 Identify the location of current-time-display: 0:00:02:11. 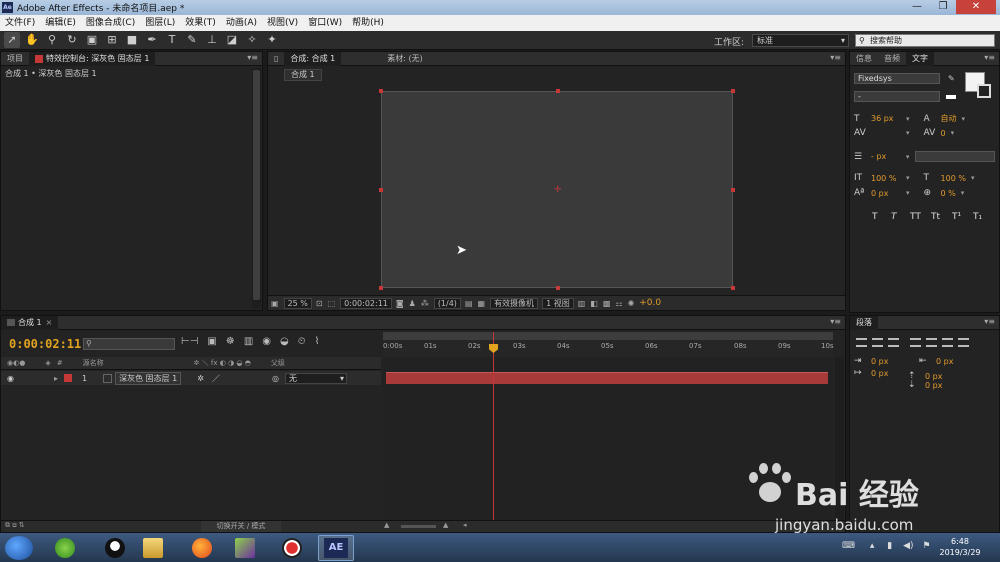
(45, 344).